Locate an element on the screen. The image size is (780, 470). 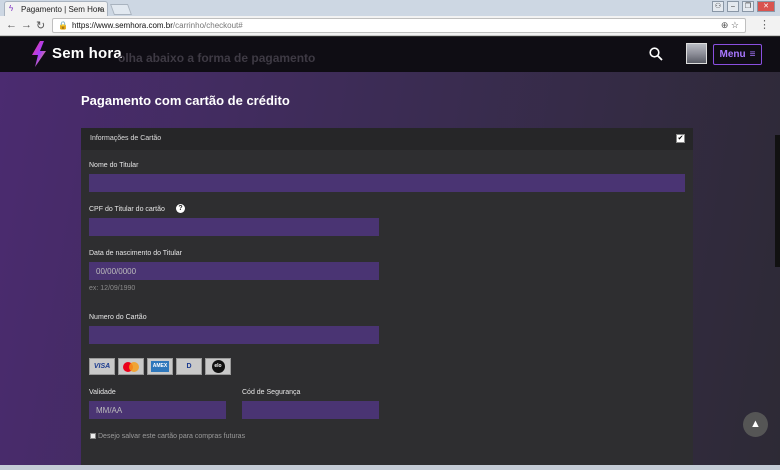
tab-close-icon: × is located at coordinates (100, 9).